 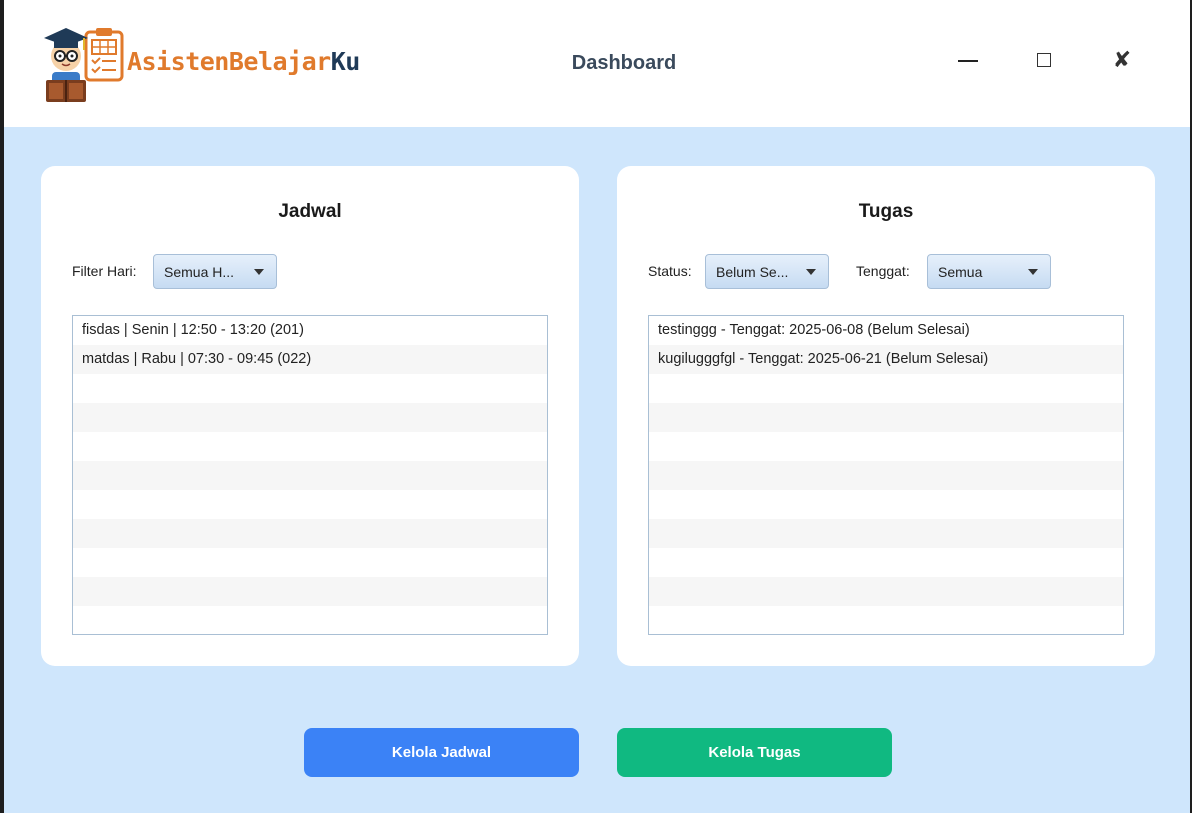 What do you see at coordinates (310, 359) in the screenshot?
I see `list-item: matdas | Rabu | 07:30 - 09:45 (022)` at bounding box center [310, 359].